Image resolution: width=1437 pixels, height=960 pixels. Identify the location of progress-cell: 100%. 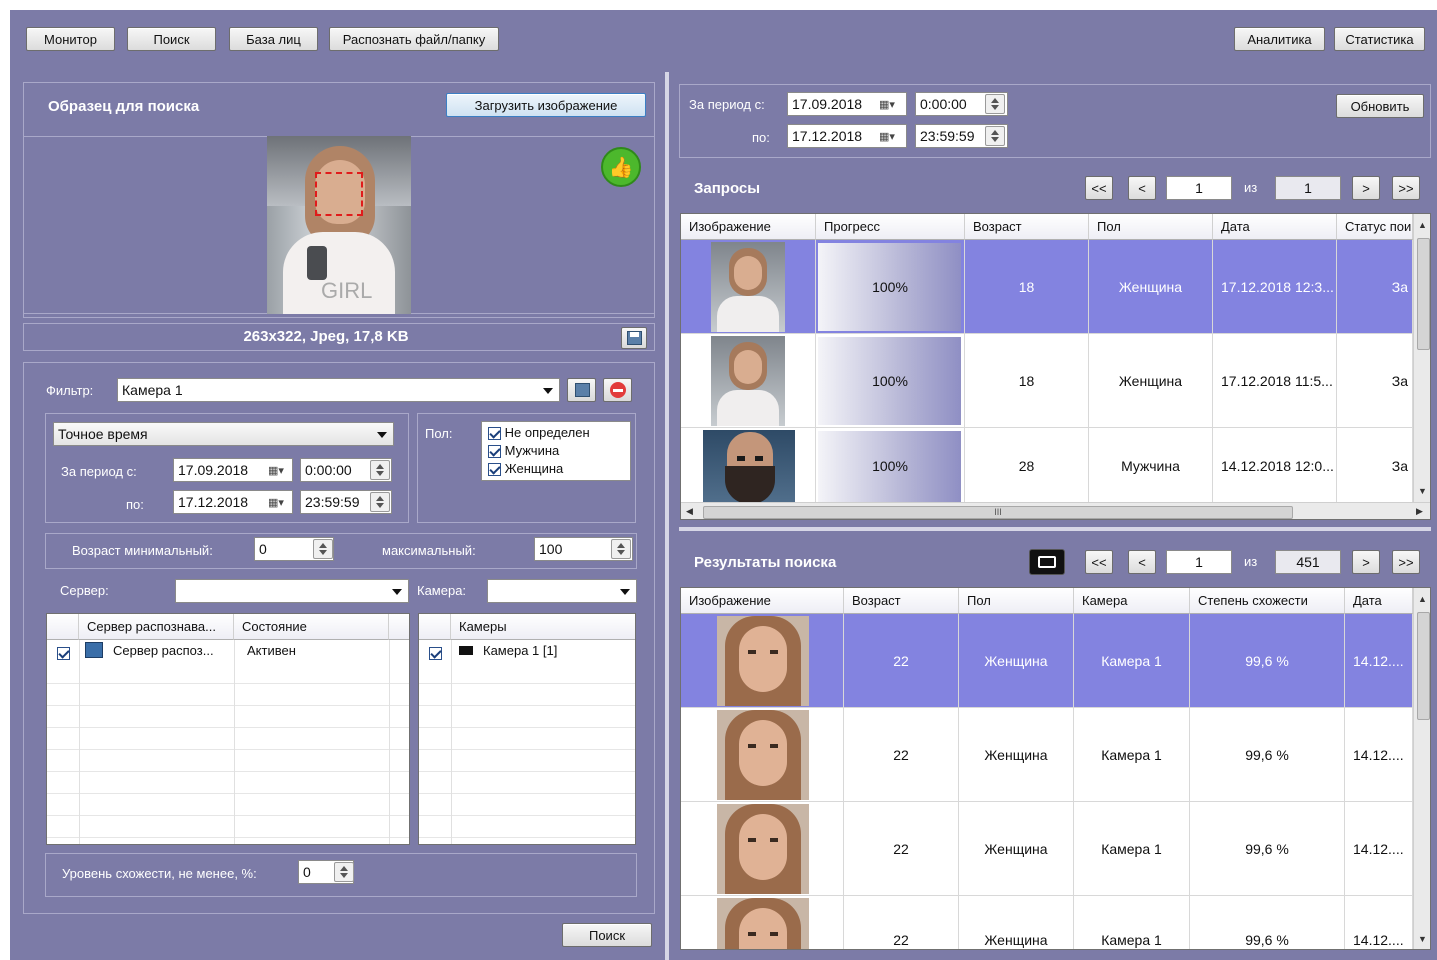
(890, 466).